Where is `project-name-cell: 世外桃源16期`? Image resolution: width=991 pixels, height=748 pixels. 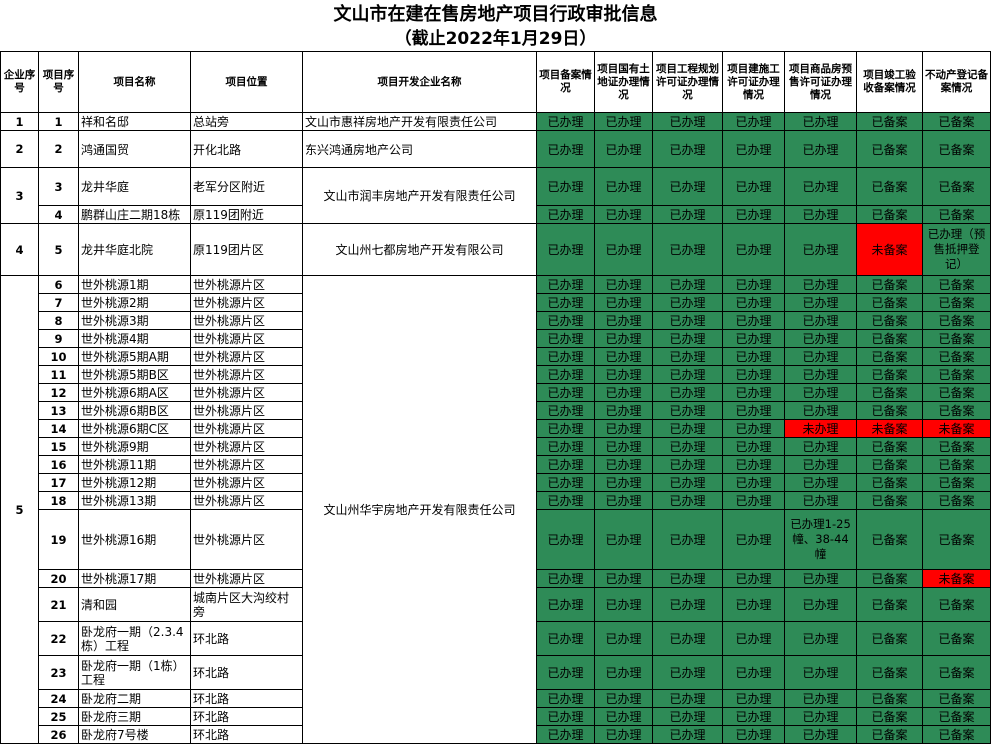
project-name-cell: 世外桃源16期 is located at coordinates (134, 539).